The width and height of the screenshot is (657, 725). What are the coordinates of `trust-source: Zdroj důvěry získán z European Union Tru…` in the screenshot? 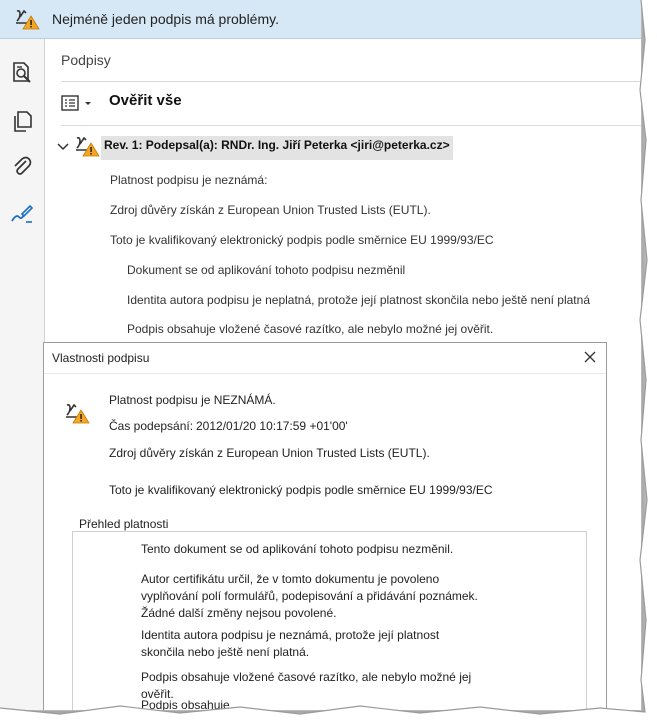 It's located at (269, 453).